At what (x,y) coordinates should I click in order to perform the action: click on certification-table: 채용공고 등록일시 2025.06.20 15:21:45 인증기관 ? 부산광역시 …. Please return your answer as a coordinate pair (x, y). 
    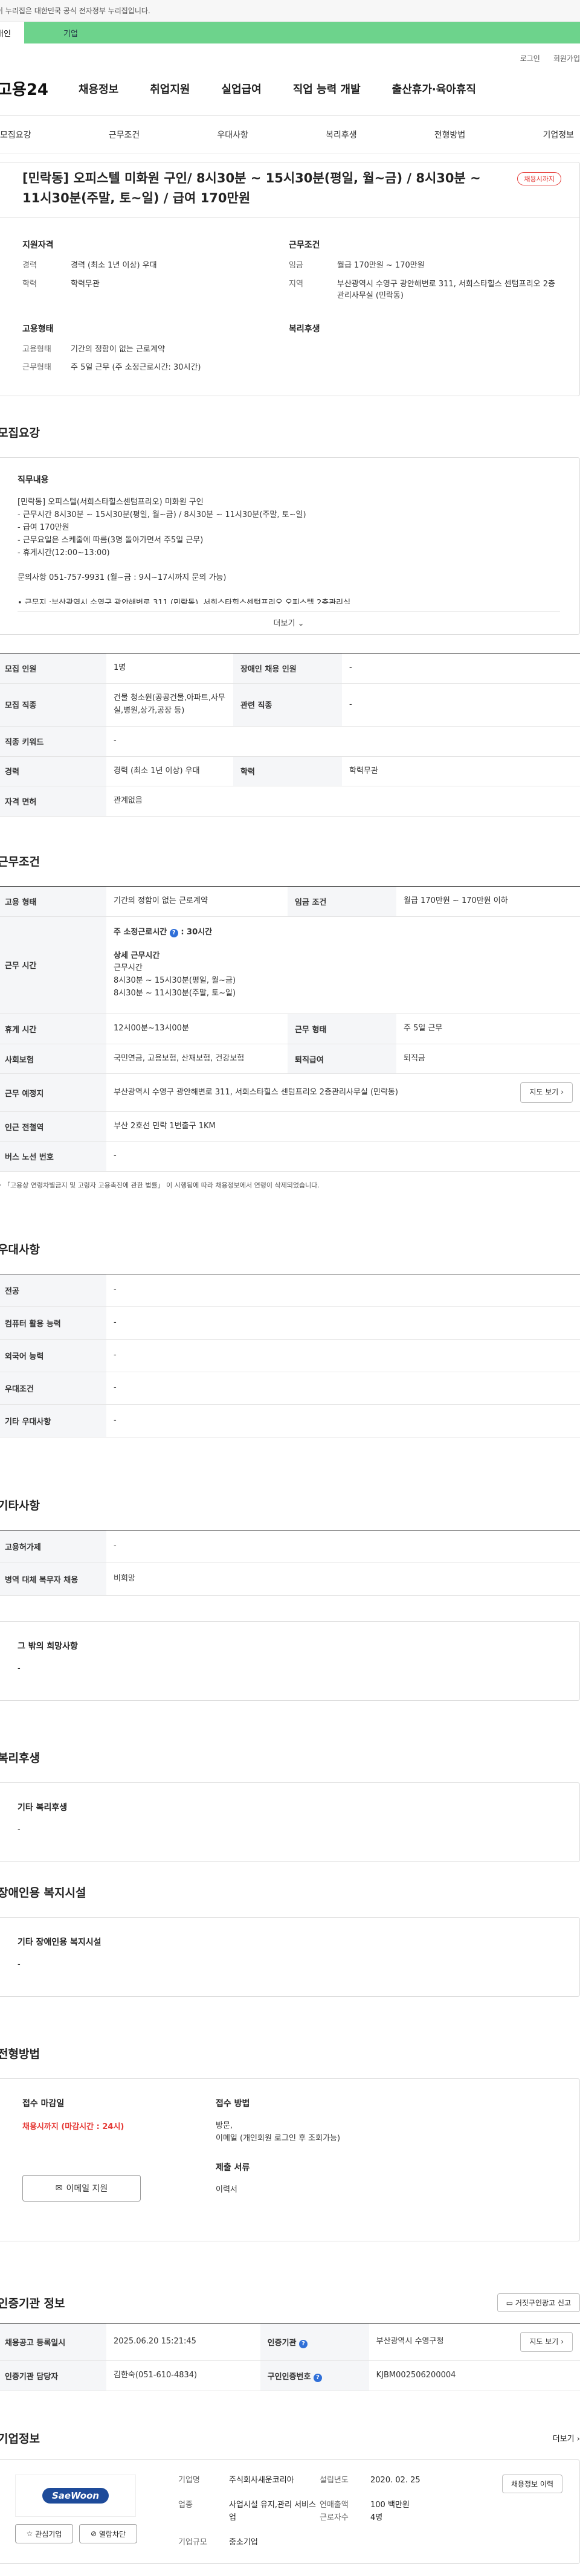
    Looking at the image, I should click on (290, 2357).